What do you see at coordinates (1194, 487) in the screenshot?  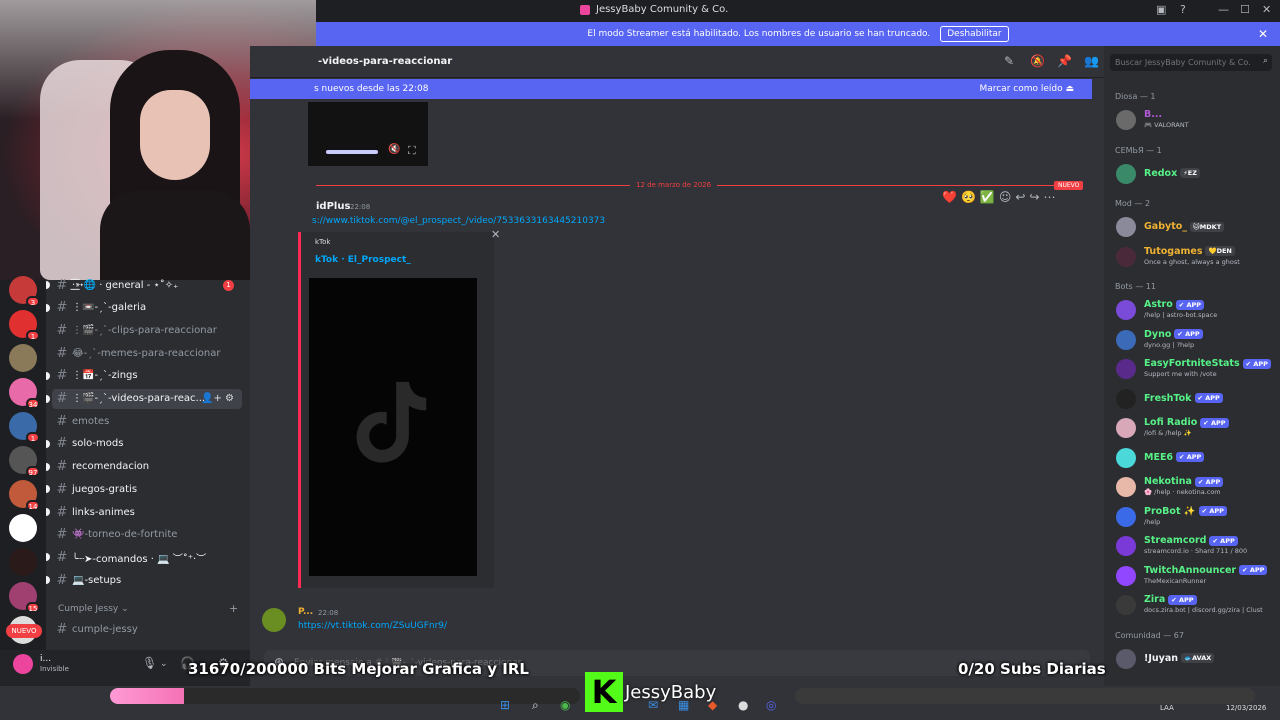 I see `member-item: Nekotina ✔ APP 🌸 /help · nekotina.com` at bounding box center [1194, 487].